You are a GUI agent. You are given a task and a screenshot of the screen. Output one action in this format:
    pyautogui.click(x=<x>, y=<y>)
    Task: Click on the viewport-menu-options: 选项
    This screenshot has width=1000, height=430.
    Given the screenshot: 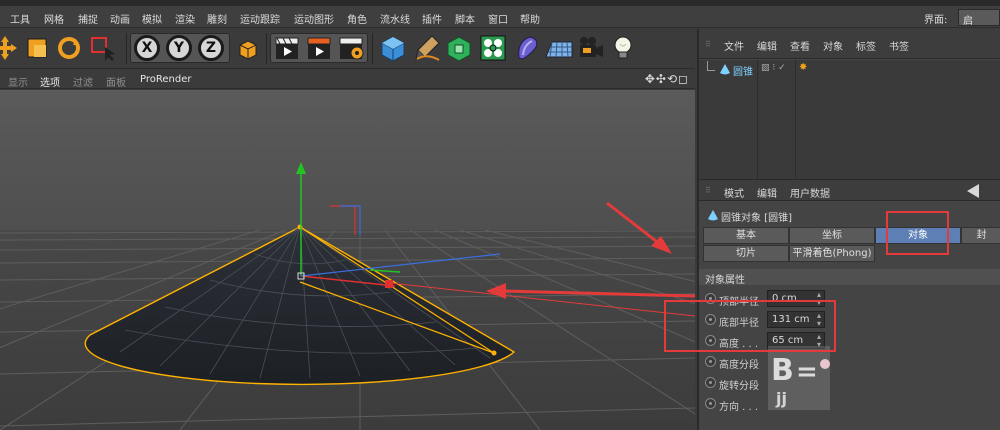 What is the action you would take?
    pyautogui.click(x=50, y=81)
    